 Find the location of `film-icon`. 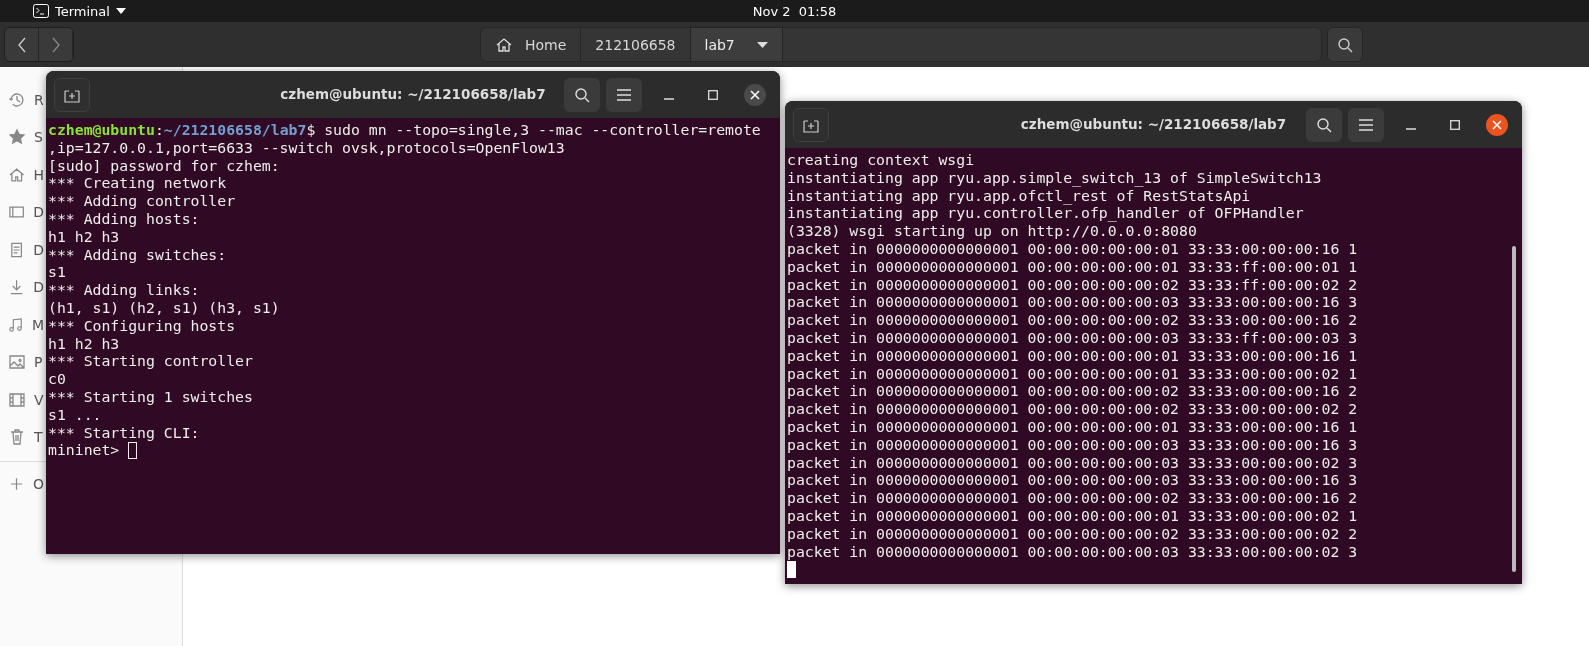

film-icon is located at coordinates (17, 399).